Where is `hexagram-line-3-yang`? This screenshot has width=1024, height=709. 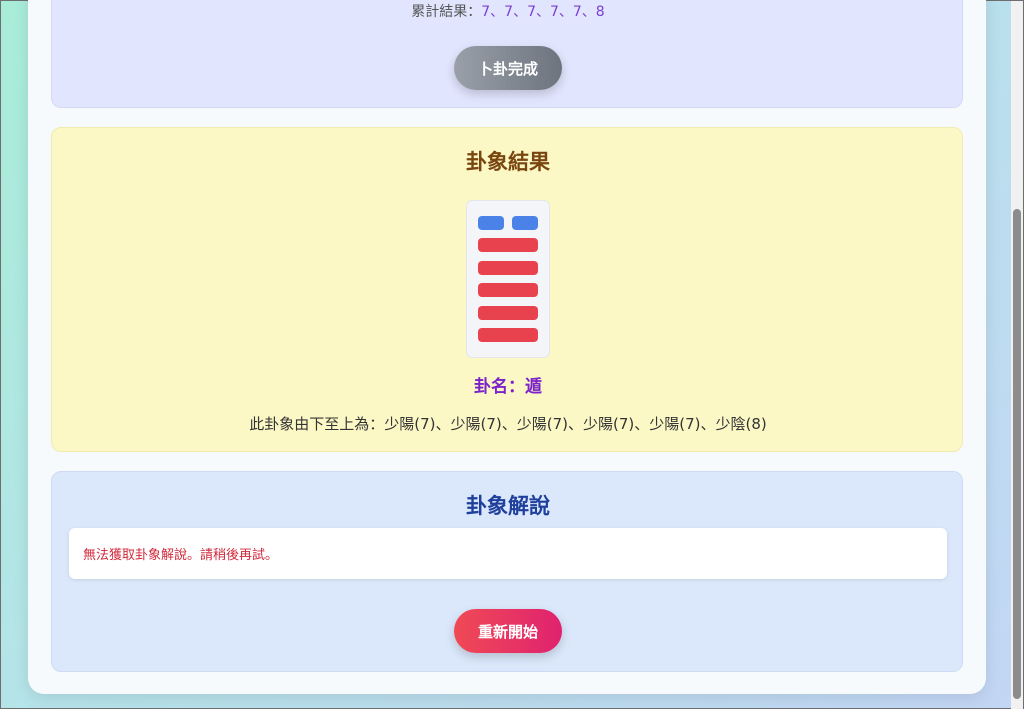 hexagram-line-3-yang is located at coordinates (508, 290).